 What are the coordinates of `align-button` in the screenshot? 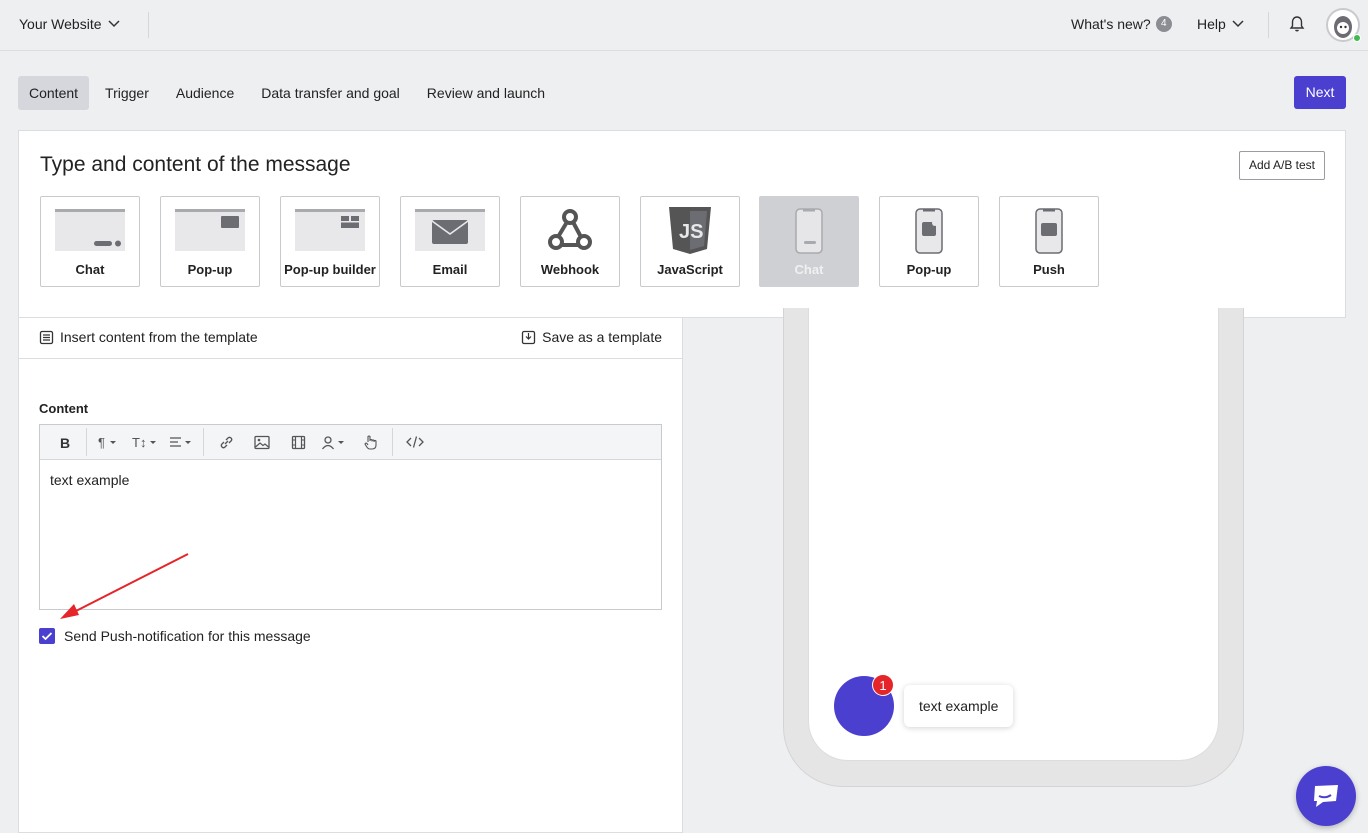 It's located at (181, 442).